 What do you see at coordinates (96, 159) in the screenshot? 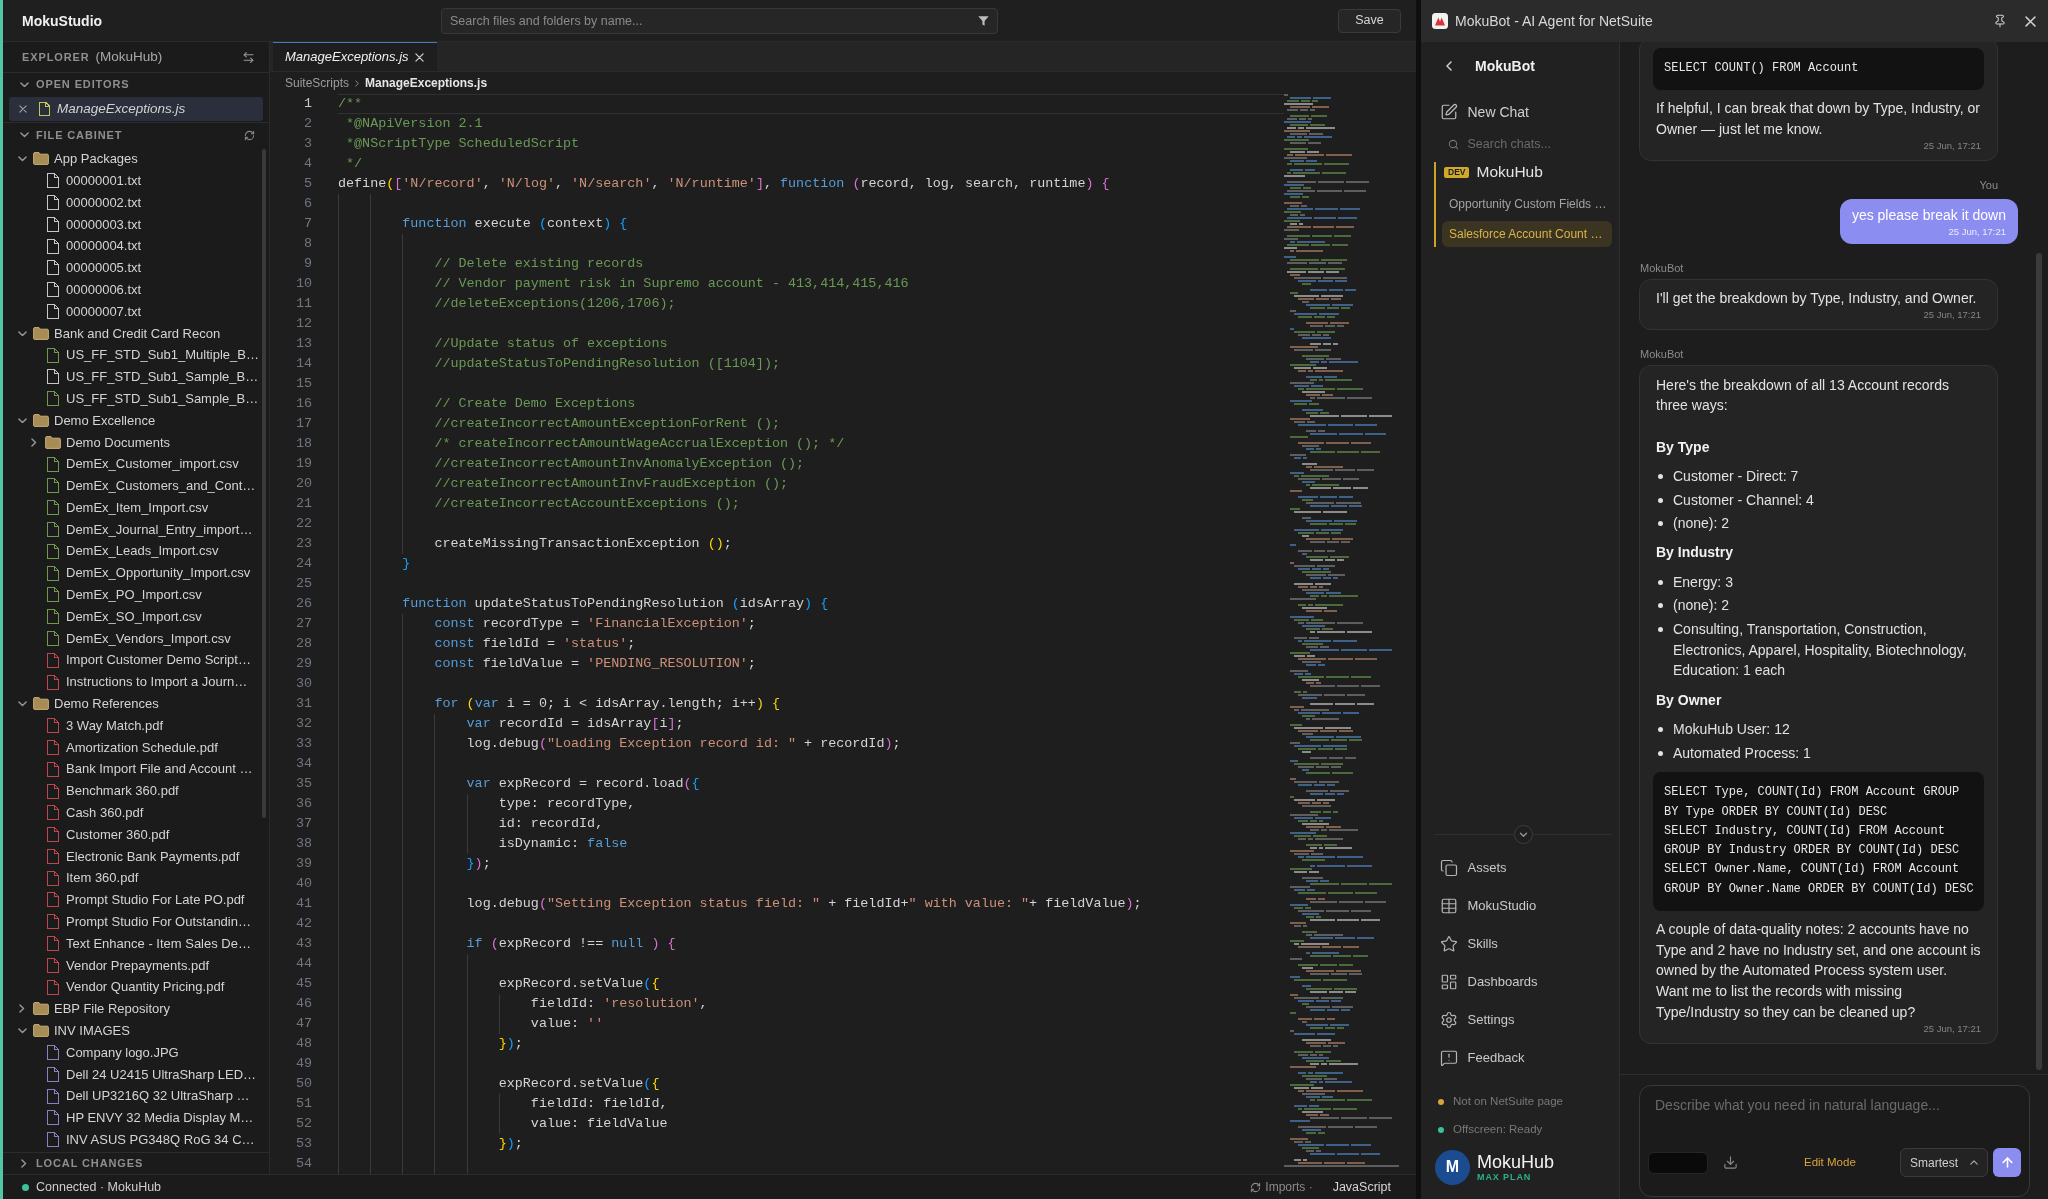
I see `folder-name: App Packages` at bounding box center [96, 159].